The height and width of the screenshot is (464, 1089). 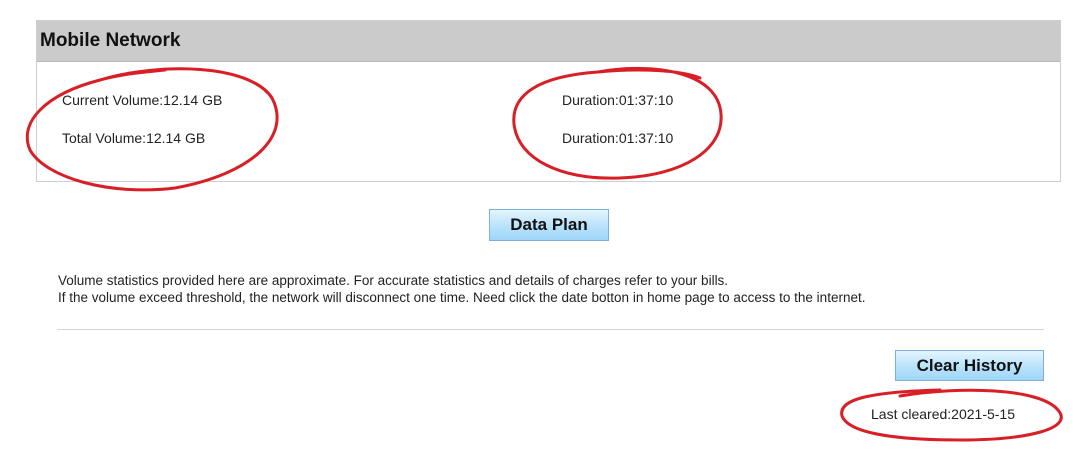 What do you see at coordinates (911, 414) in the screenshot?
I see `last-cleared-label: Last cleared:` at bounding box center [911, 414].